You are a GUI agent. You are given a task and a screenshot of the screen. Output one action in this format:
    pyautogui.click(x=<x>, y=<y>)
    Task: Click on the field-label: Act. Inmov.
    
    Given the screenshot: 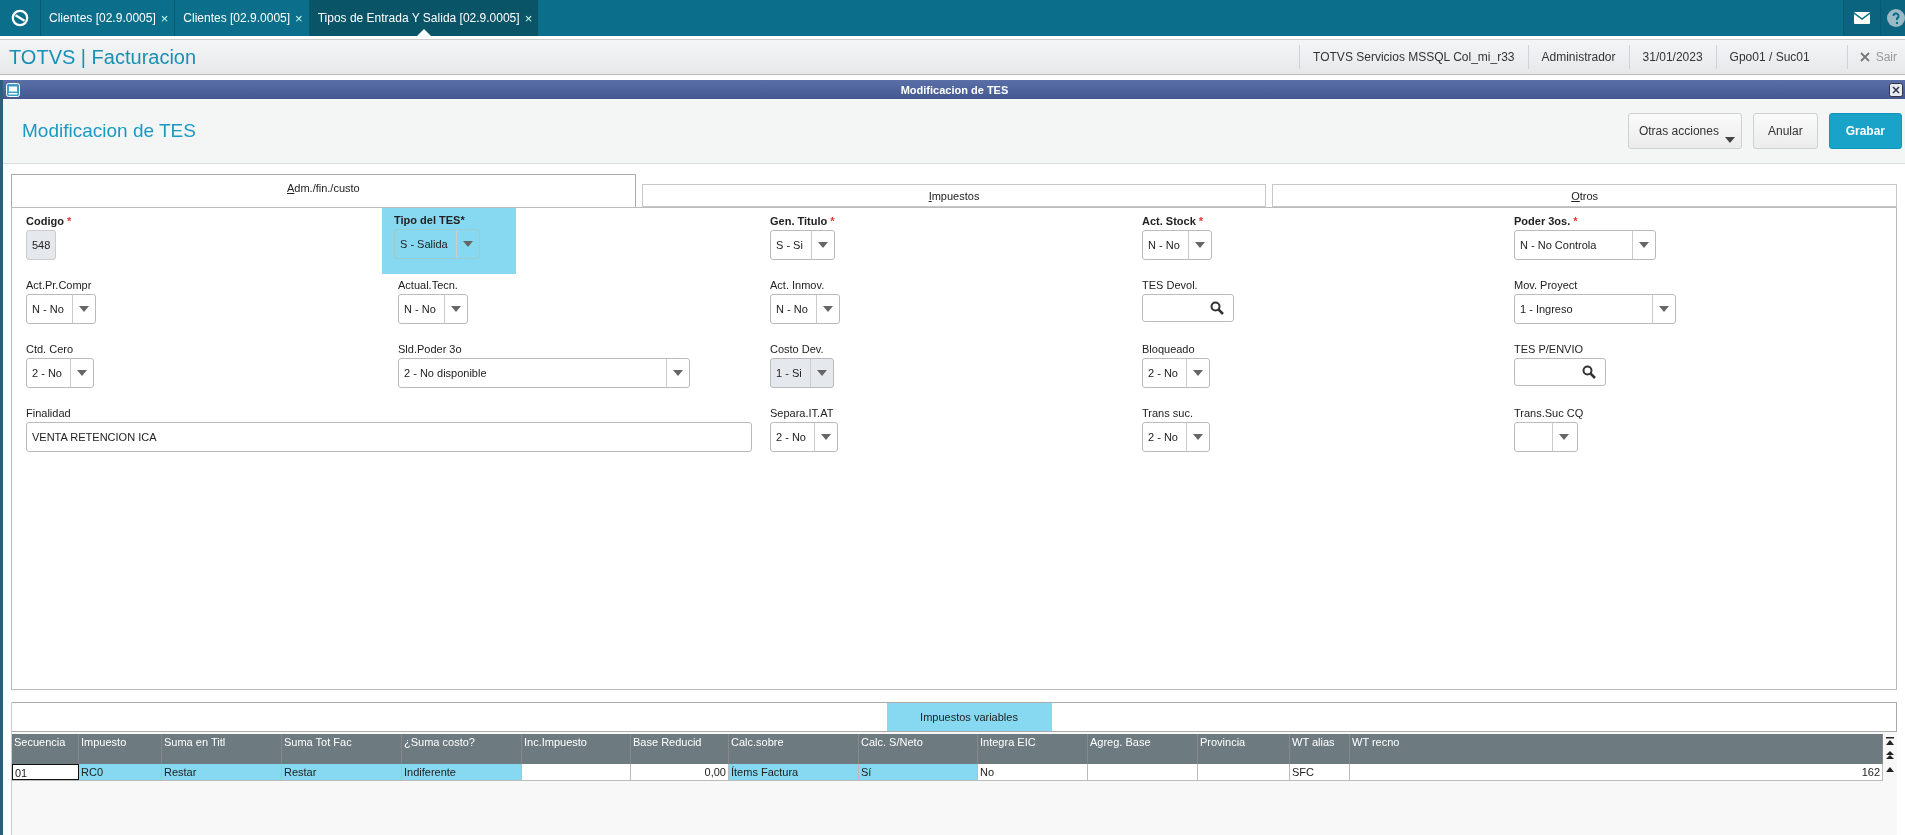 What is the action you would take?
    pyautogui.click(x=797, y=285)
    